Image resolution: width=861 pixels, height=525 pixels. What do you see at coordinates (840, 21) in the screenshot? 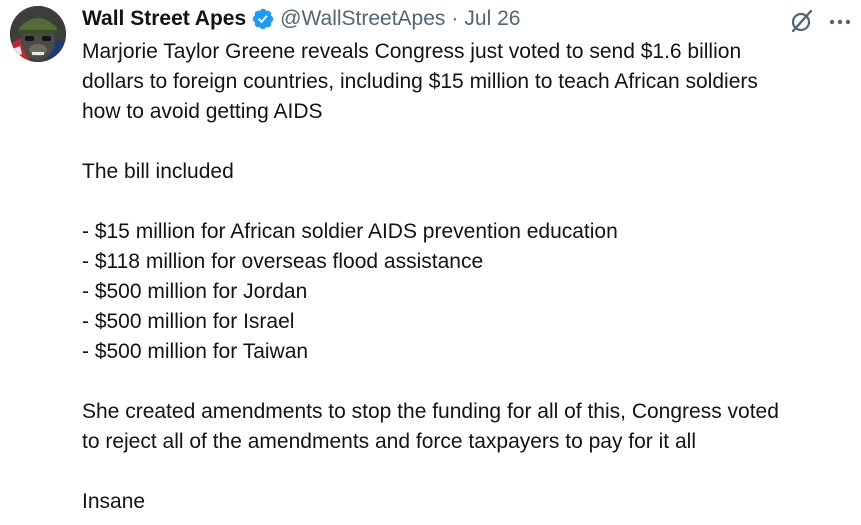
I see `more-options-icon` at bounding box center [840, 21].